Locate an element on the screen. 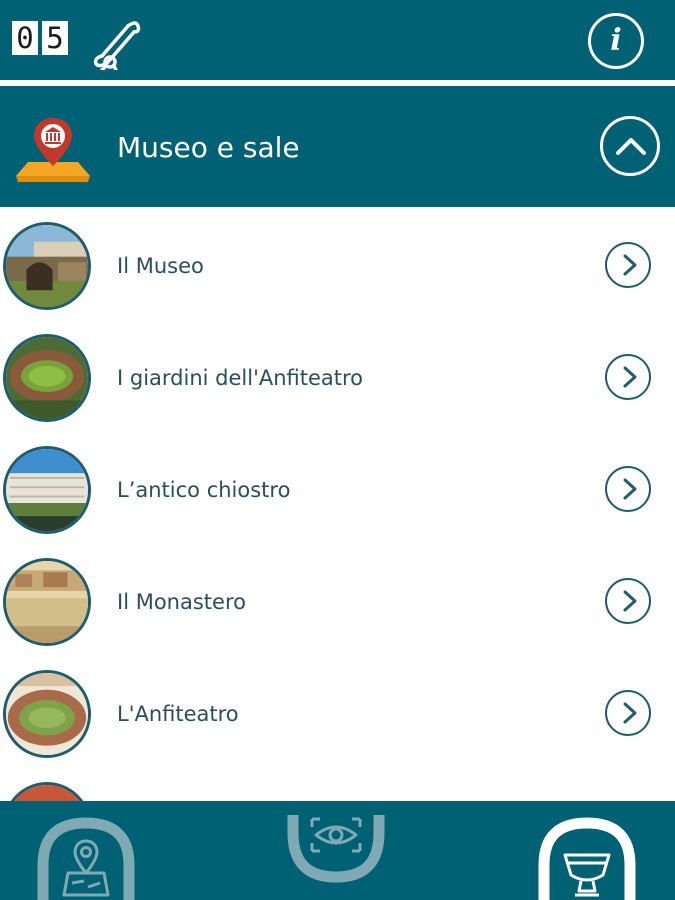 This screenshot has width=675, height=900. list-item: I giardini dell'Anfiteatro is located at coordinates (337, 375).